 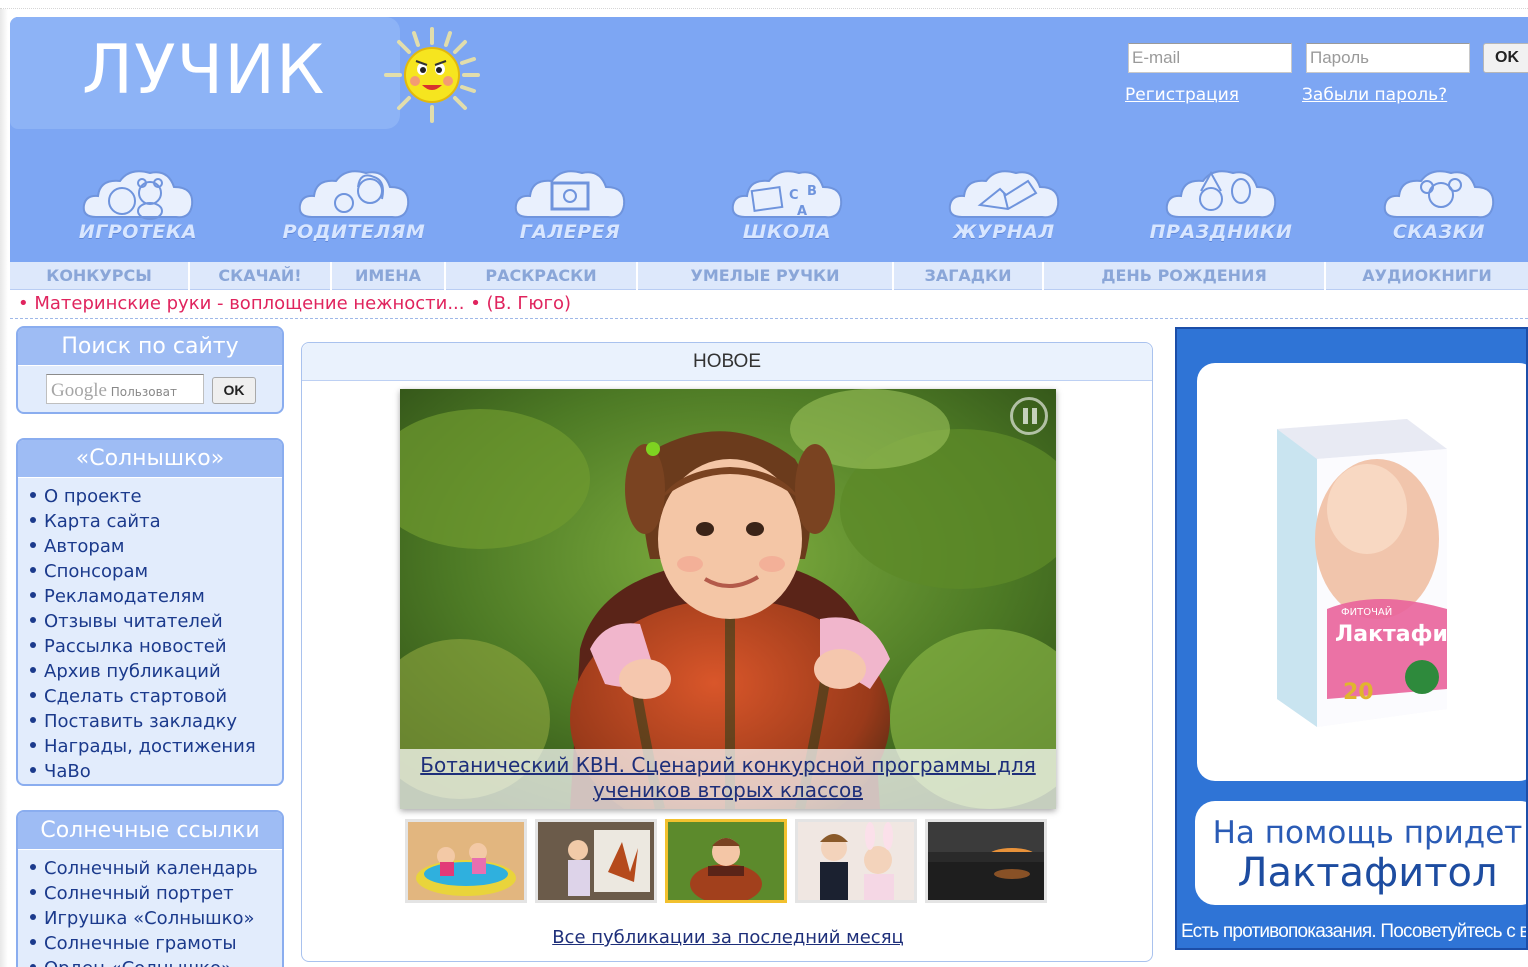 What do you see at coordinates (125, 389) in the screenshot?
I see `google-search-input: Google Пользоват` at bounding box center [125, 389].